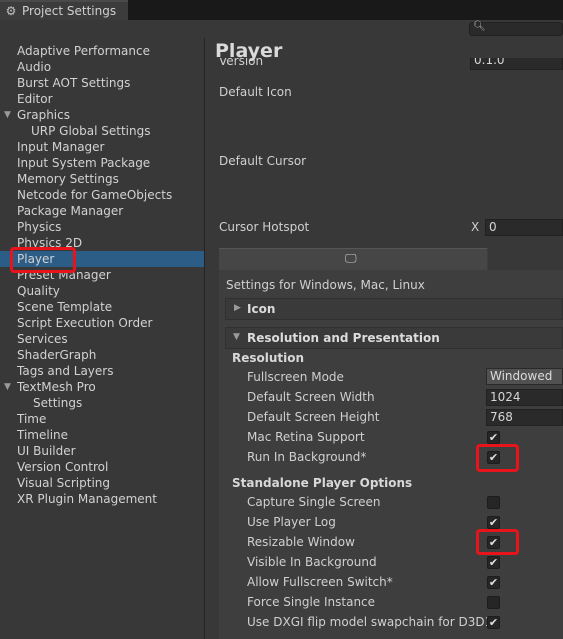 This screenshot has height=639, width=563. Describe the element at coordinates (524, 397) in the screenshot. I see `default-screen-width-field: 1024` at that location.